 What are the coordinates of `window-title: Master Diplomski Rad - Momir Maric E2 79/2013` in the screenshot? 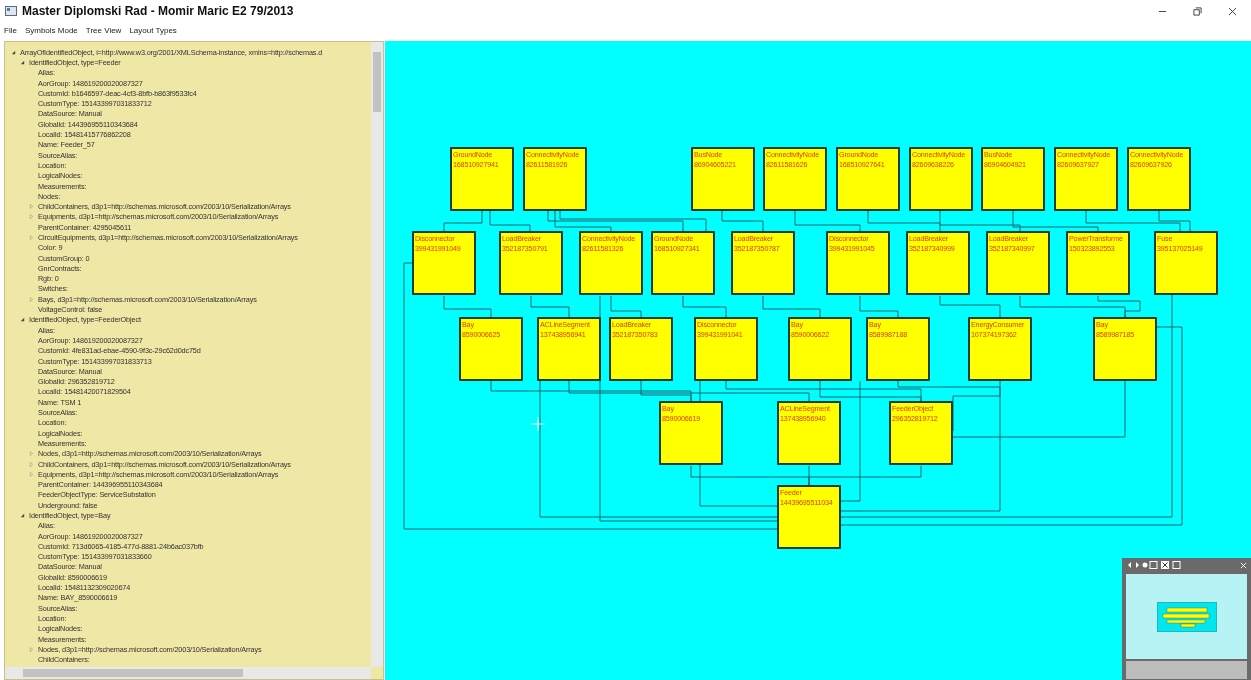 It's located at (158, 11).